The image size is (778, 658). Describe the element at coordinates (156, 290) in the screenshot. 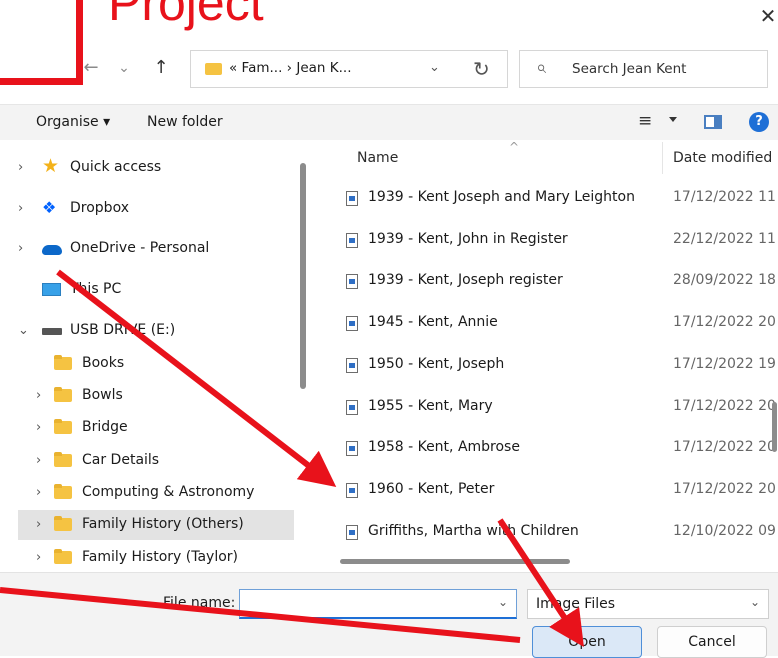

I see `sidebar-item-this-pc: This PC` at that location.